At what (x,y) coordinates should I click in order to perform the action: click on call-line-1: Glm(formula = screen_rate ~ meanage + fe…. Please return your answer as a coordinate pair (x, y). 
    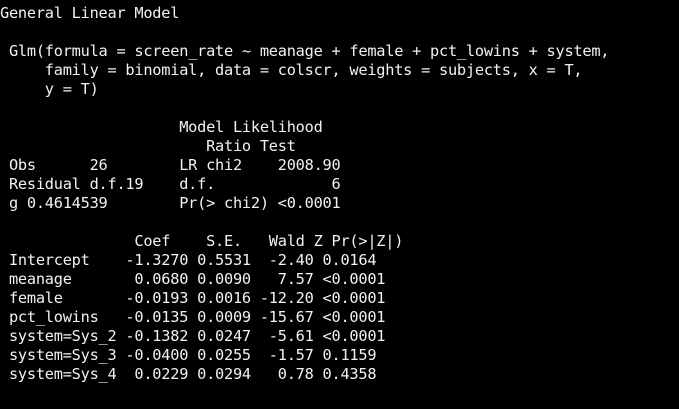
    Looking at the image, I should click on (305, 51).